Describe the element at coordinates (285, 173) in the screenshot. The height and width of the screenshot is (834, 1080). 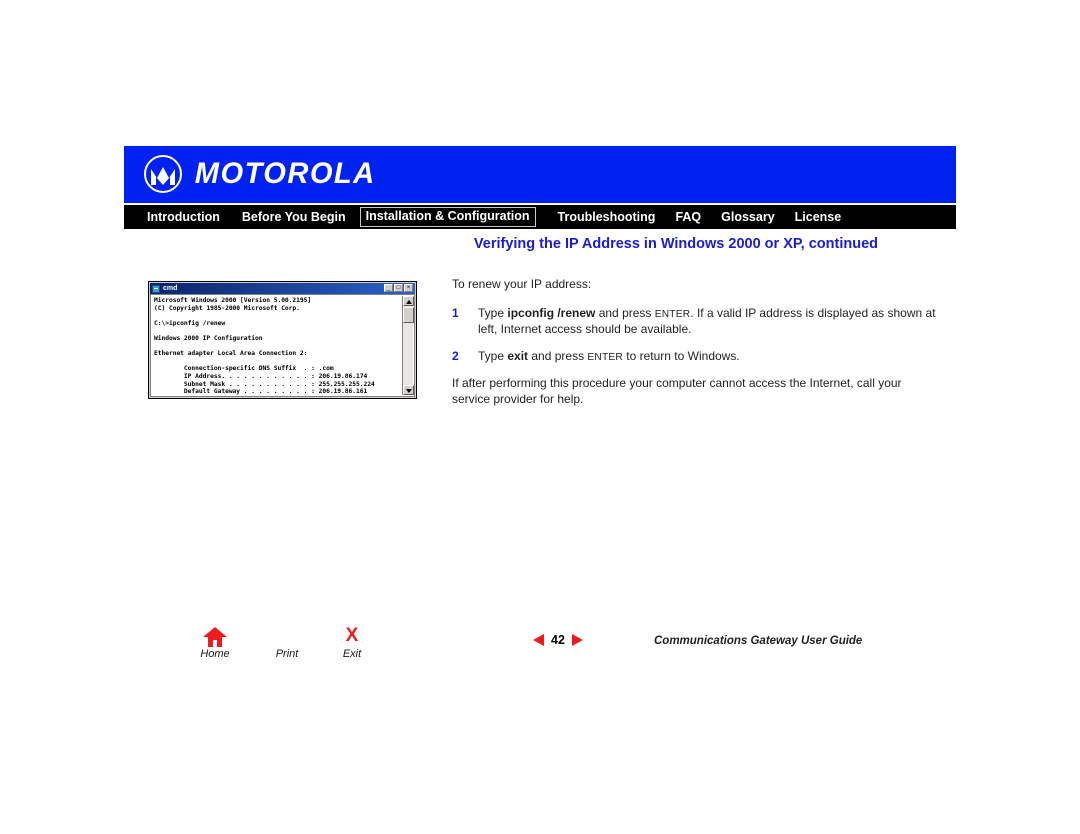
I see `brand-wordmark: MOTOROLA` at that location.